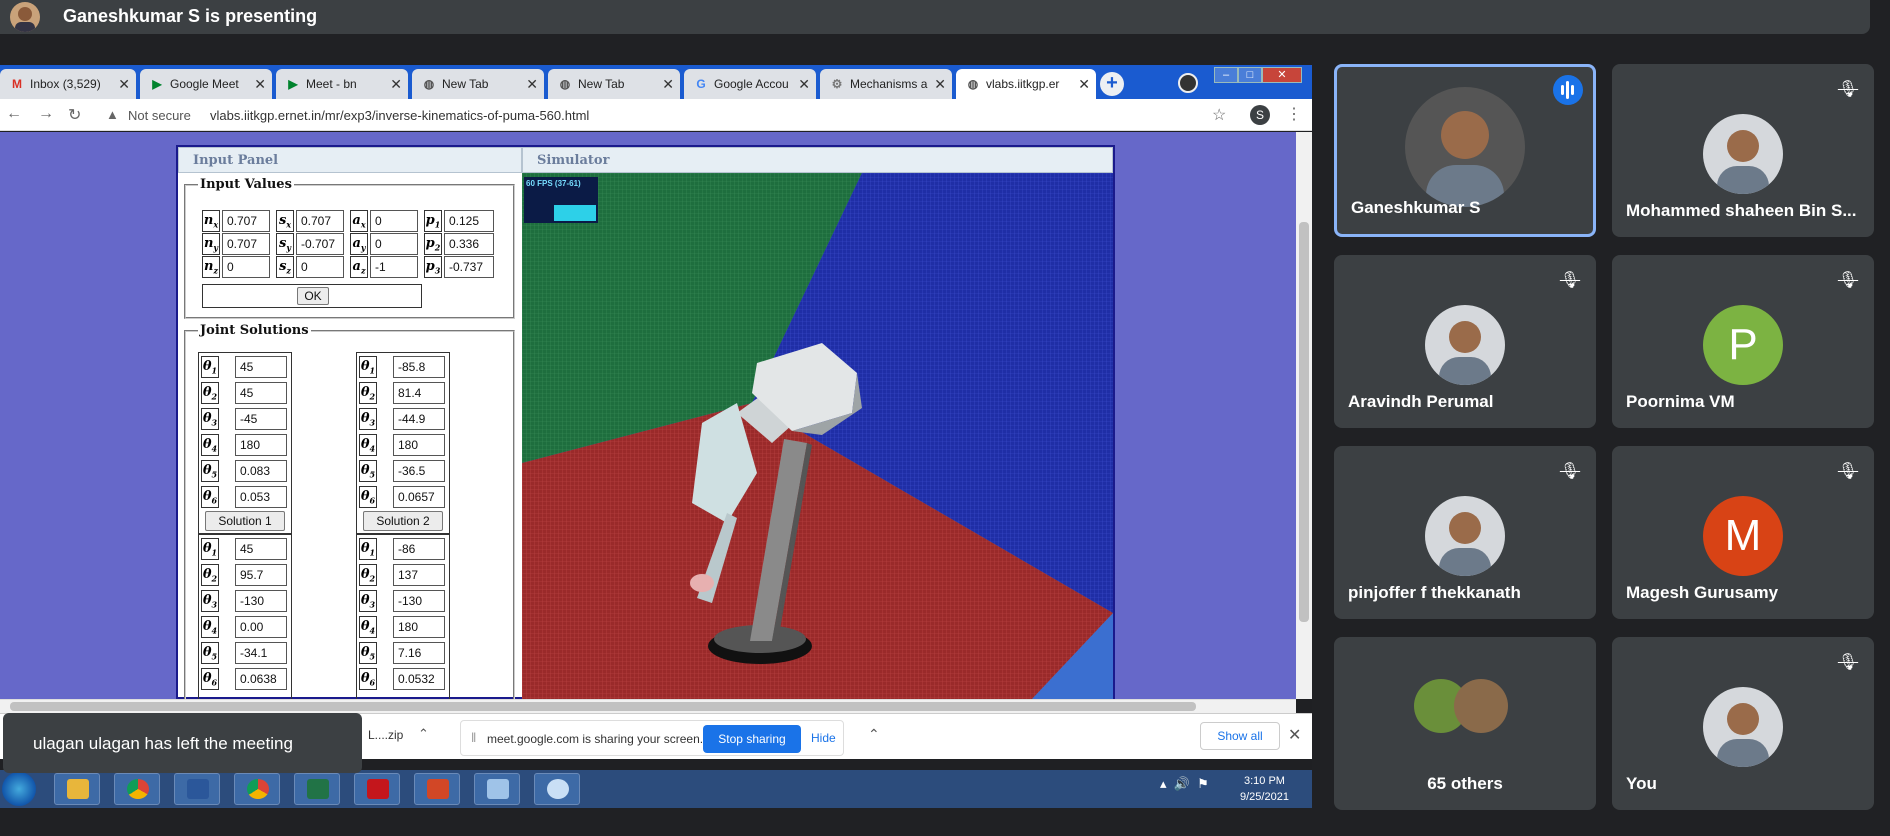  Describe the element at coordinates (1226, 75) in the screenshot. I see `minimize-button: –` at that location.